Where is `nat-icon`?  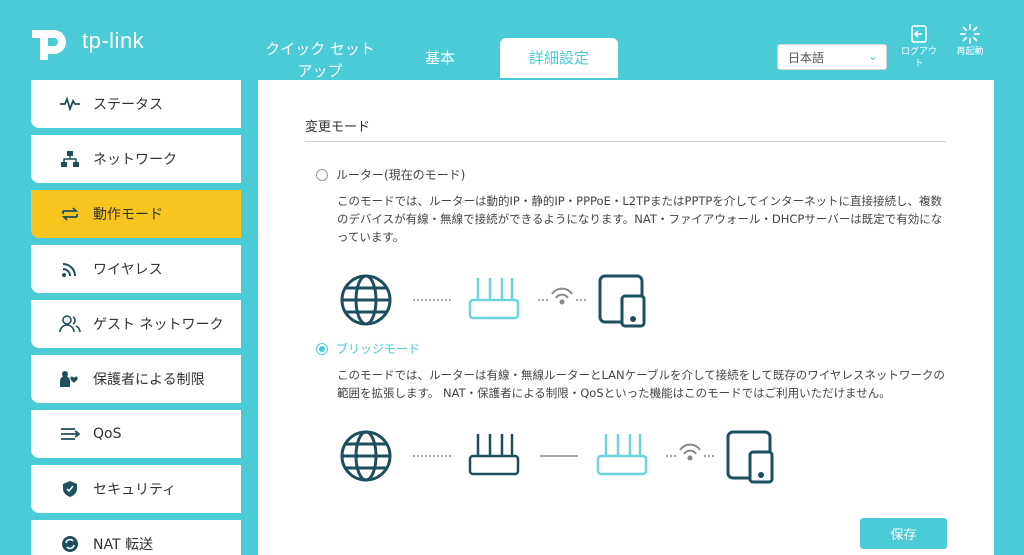
nat-icon is located at coordinates (70, 544).